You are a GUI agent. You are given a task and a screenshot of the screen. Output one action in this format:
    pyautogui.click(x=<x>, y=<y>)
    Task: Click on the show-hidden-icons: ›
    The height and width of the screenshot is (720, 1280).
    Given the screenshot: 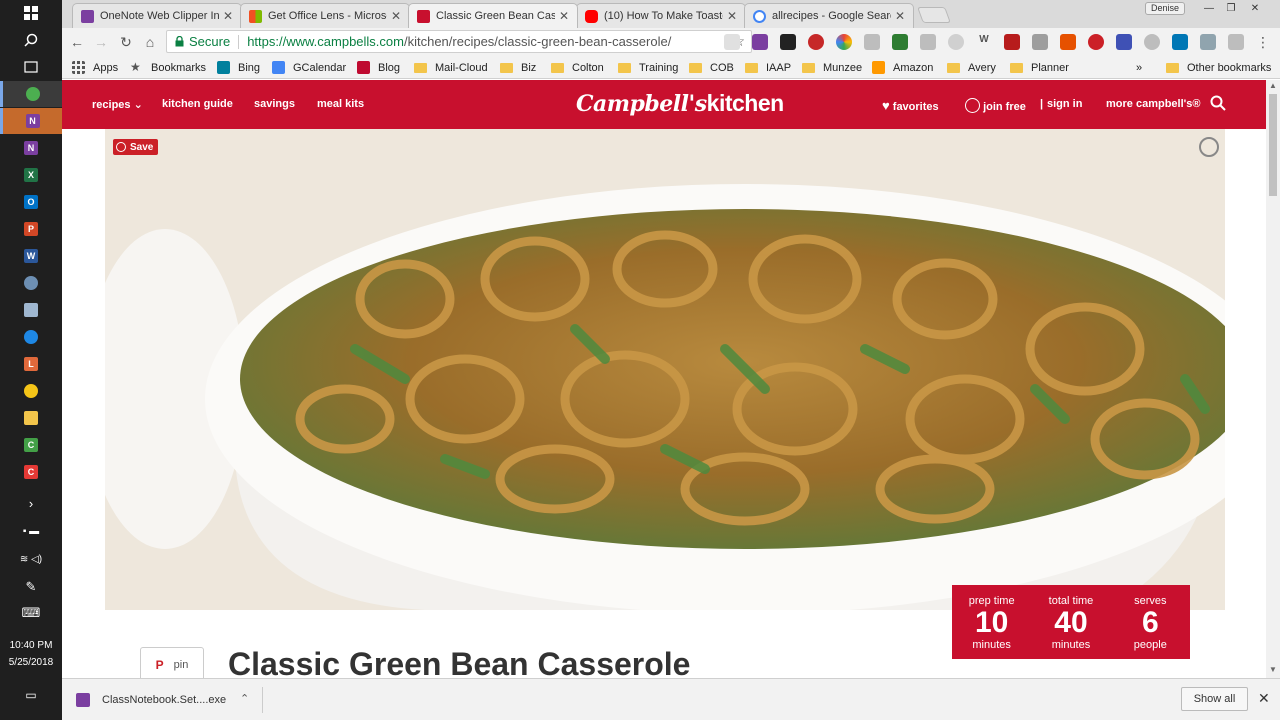 What is the action you would take?
    pyautogui.click(x=31, y=503)
    